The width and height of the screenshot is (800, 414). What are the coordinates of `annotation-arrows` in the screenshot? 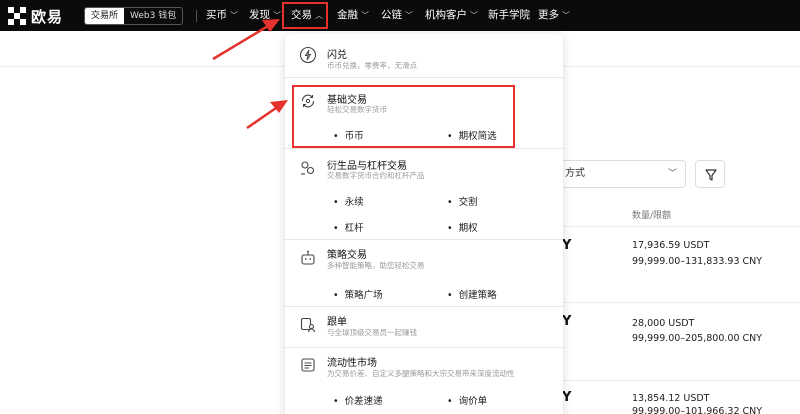 It's located at (250, 74).